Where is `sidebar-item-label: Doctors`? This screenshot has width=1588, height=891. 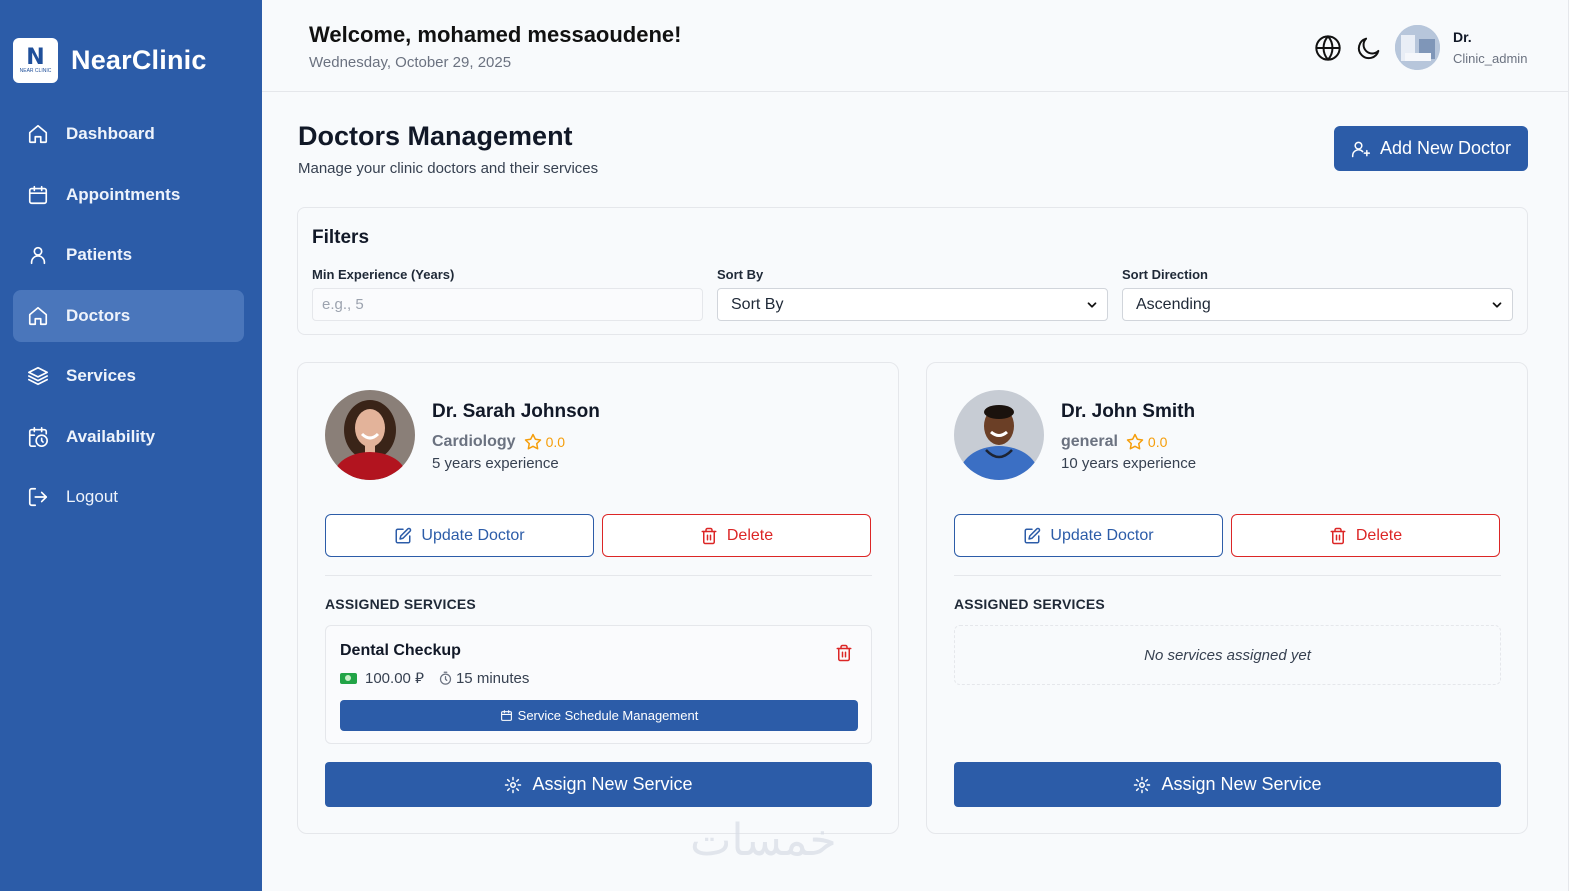 sidebar-item-label: Doctors is located at coordinates (98, 315).